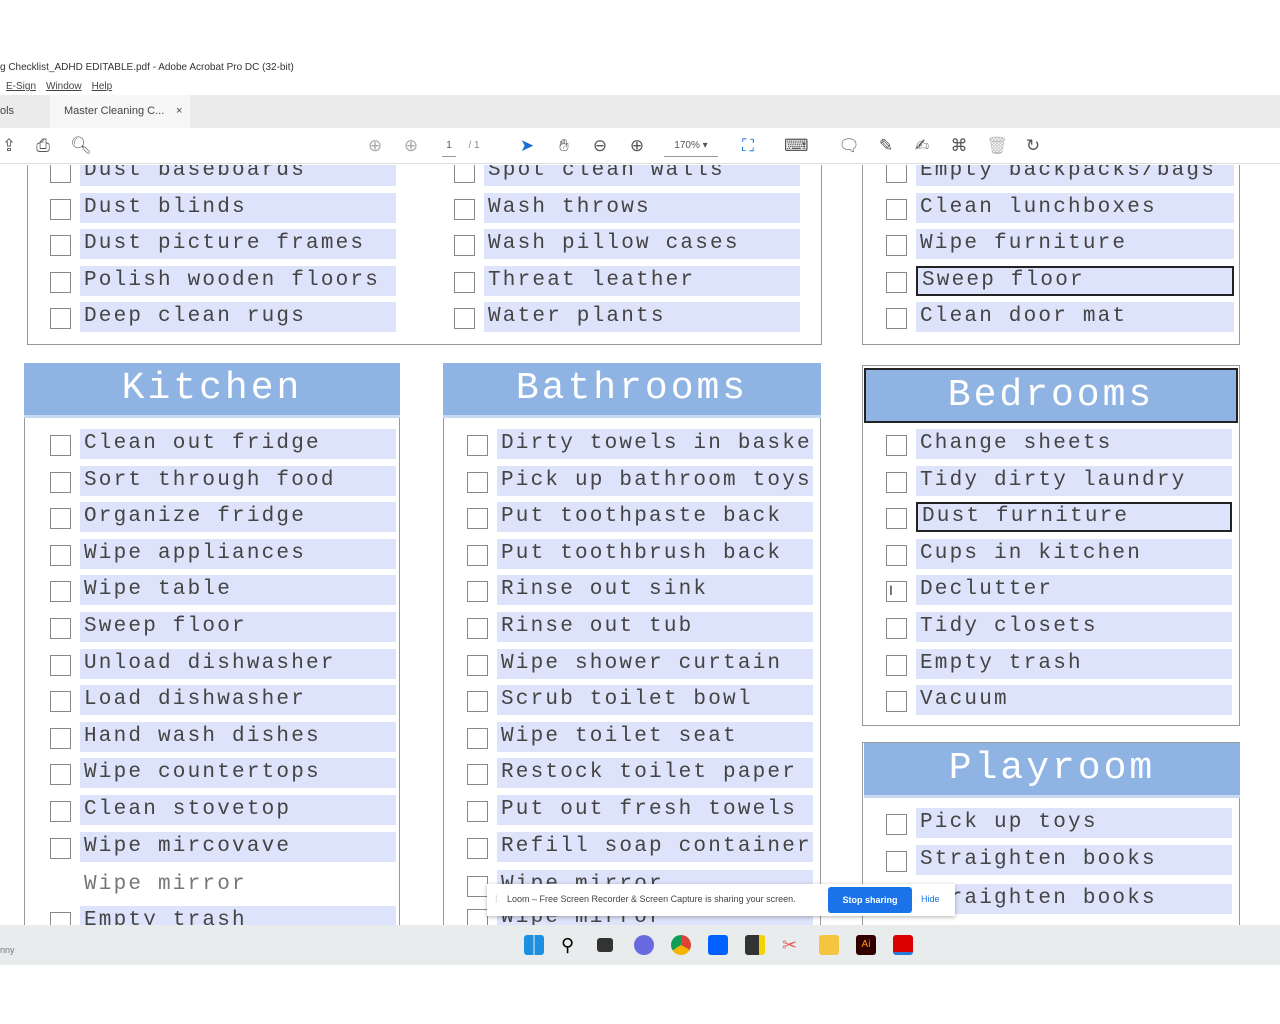  Describe the element at coordinates (238, 444) in the screenshot. I see `task-text-field: Clean out fridge` at that location.